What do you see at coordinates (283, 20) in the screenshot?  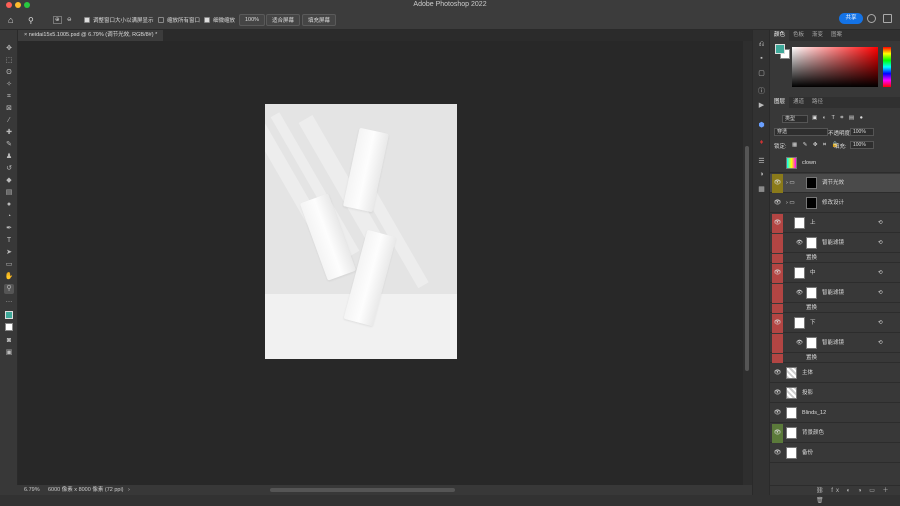 I see `fit-screen-button: 适合屏幕` at bounding box center [283, 20].